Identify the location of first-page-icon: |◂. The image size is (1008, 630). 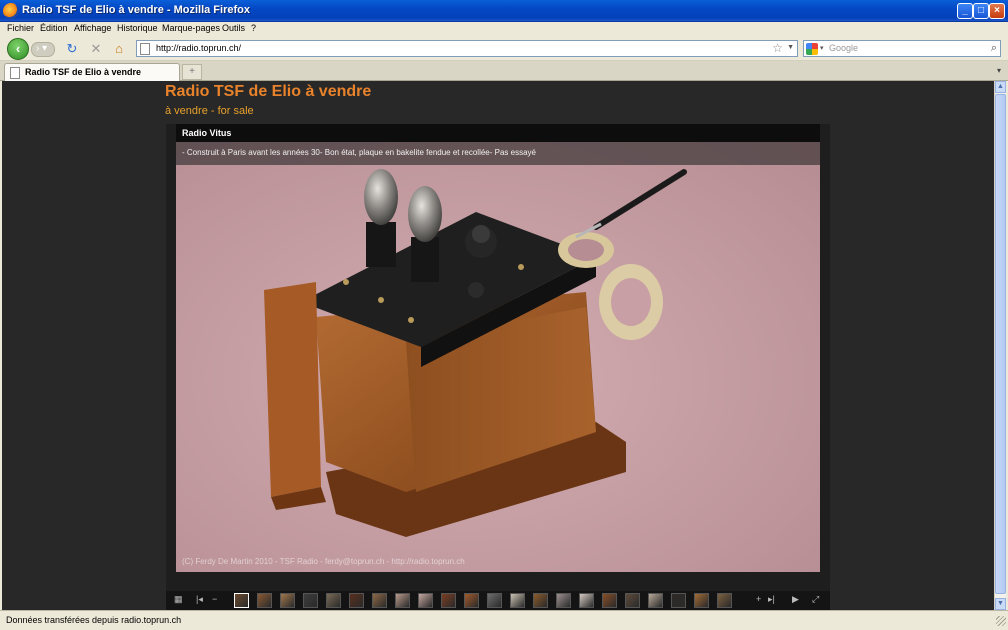
(199, 599).